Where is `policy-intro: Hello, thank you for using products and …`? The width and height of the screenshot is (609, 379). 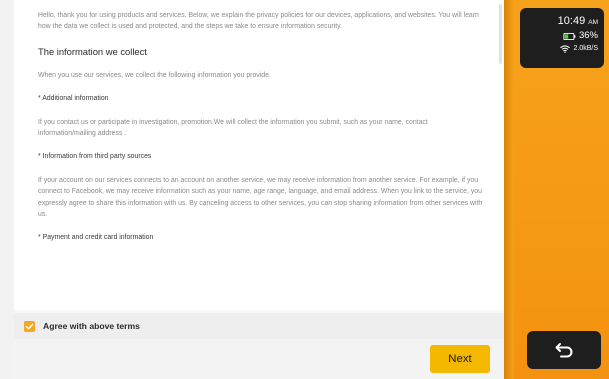
policy-intro: Hello, thank you for using products and … is located at coordinates (258, 21).